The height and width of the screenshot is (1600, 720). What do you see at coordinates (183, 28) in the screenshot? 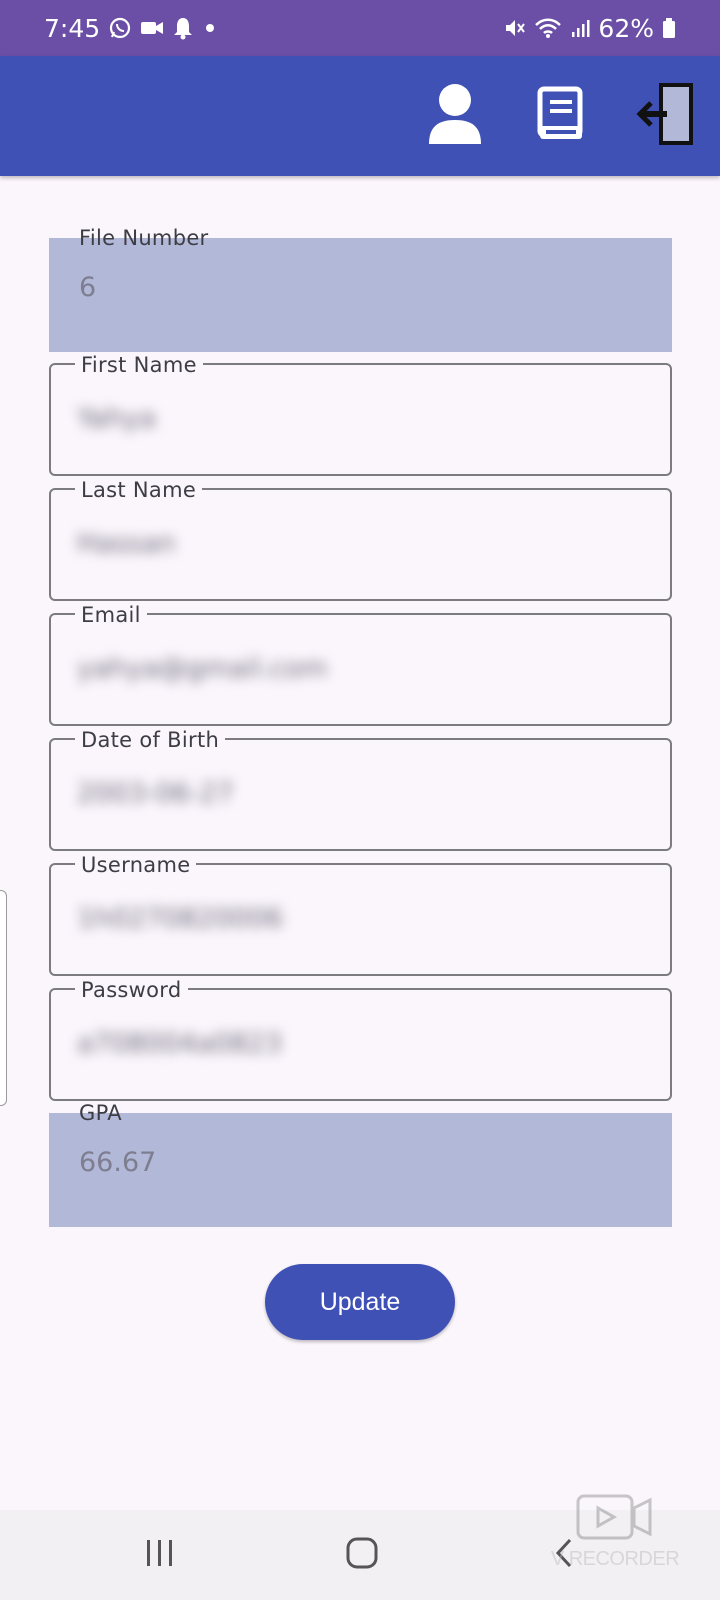
I see `notification-bell-icon` at bounding box center [183, 28].